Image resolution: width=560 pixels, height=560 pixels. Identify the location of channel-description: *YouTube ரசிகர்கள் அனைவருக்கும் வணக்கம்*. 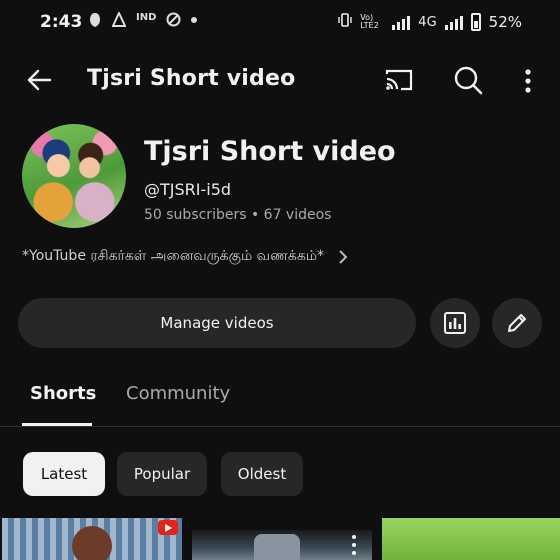
(186, 257).